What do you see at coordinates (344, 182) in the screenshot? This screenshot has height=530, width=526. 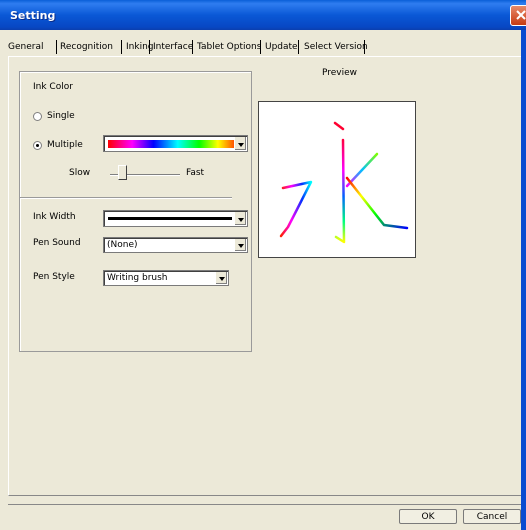 I see `preview-character-drawing` at bounding box center [344, 182].